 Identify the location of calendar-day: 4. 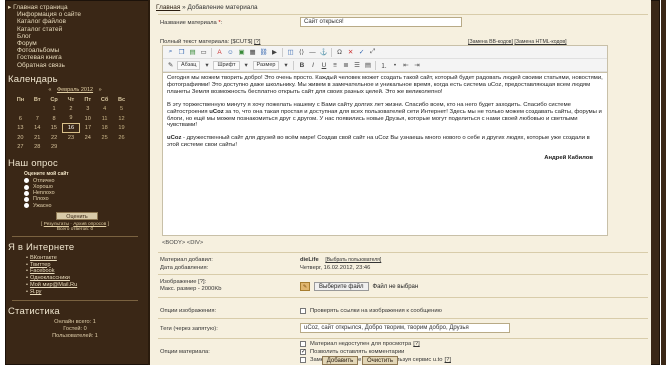
(104, 109).